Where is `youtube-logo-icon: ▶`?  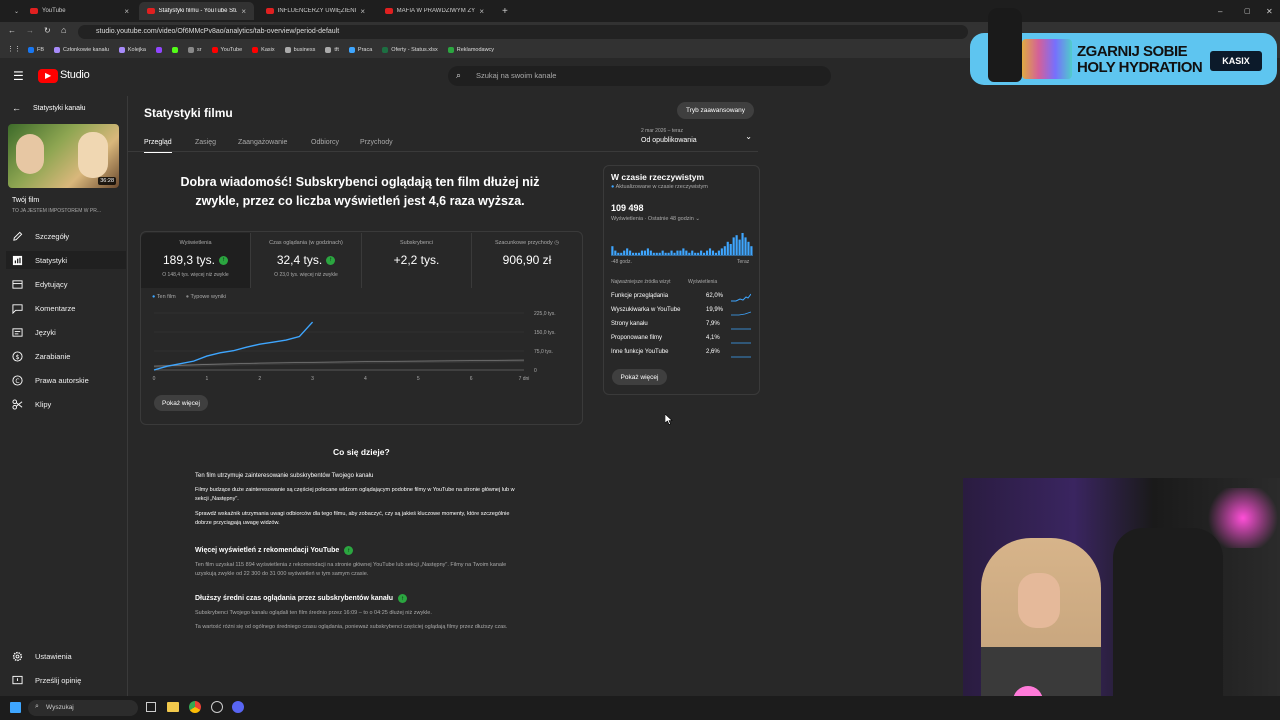
youtube-logo-icon: ▶ is located at coordinates (48, 76).